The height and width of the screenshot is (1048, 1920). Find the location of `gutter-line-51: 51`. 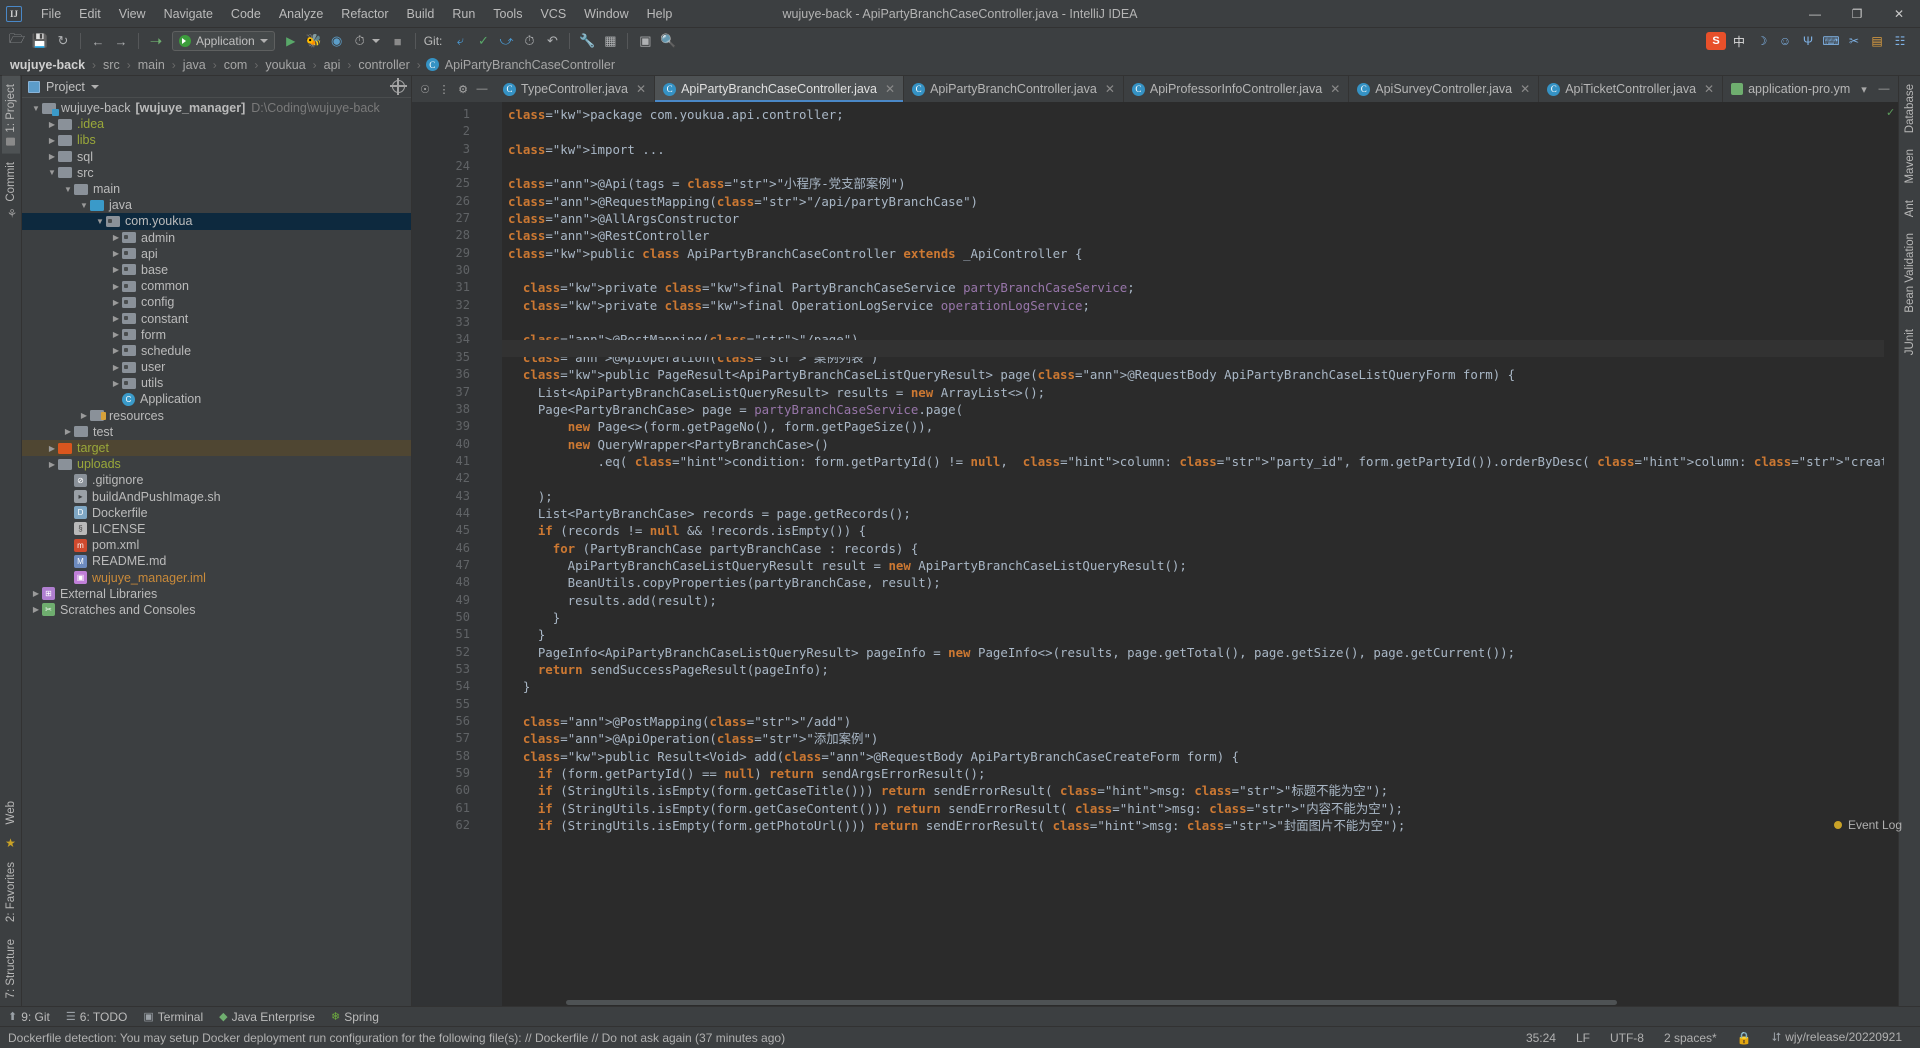

gutter-line-51: 51 is located at coordinates (444, 634).